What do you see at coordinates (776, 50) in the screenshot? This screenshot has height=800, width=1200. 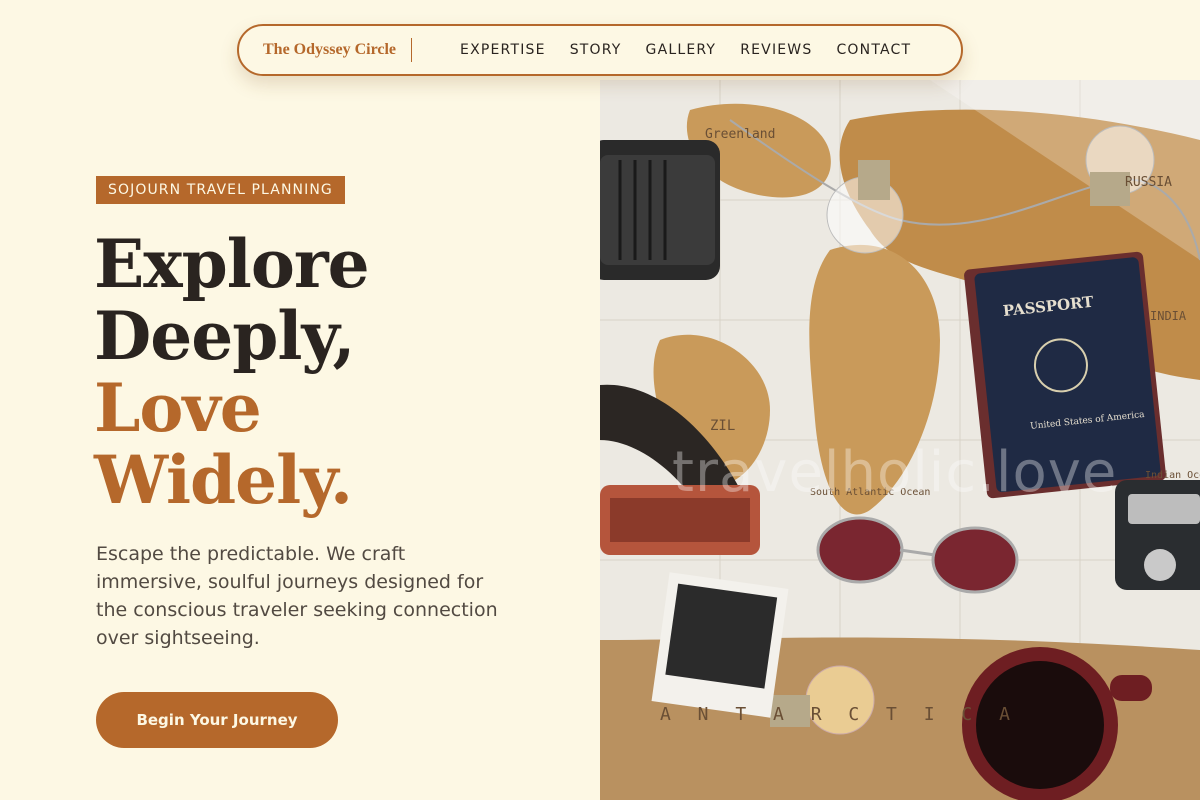 I see `nav-link-reviews: REVIEWS` at bounding box center [776, 50].